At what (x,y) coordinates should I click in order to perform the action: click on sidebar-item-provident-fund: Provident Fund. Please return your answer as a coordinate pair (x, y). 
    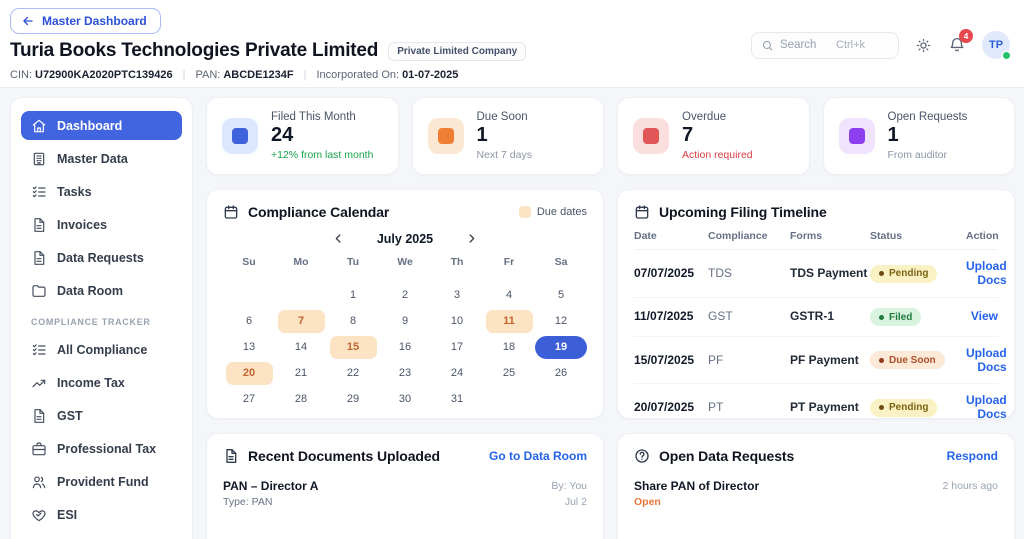
    Looking at the image, I should click on (101, 481).